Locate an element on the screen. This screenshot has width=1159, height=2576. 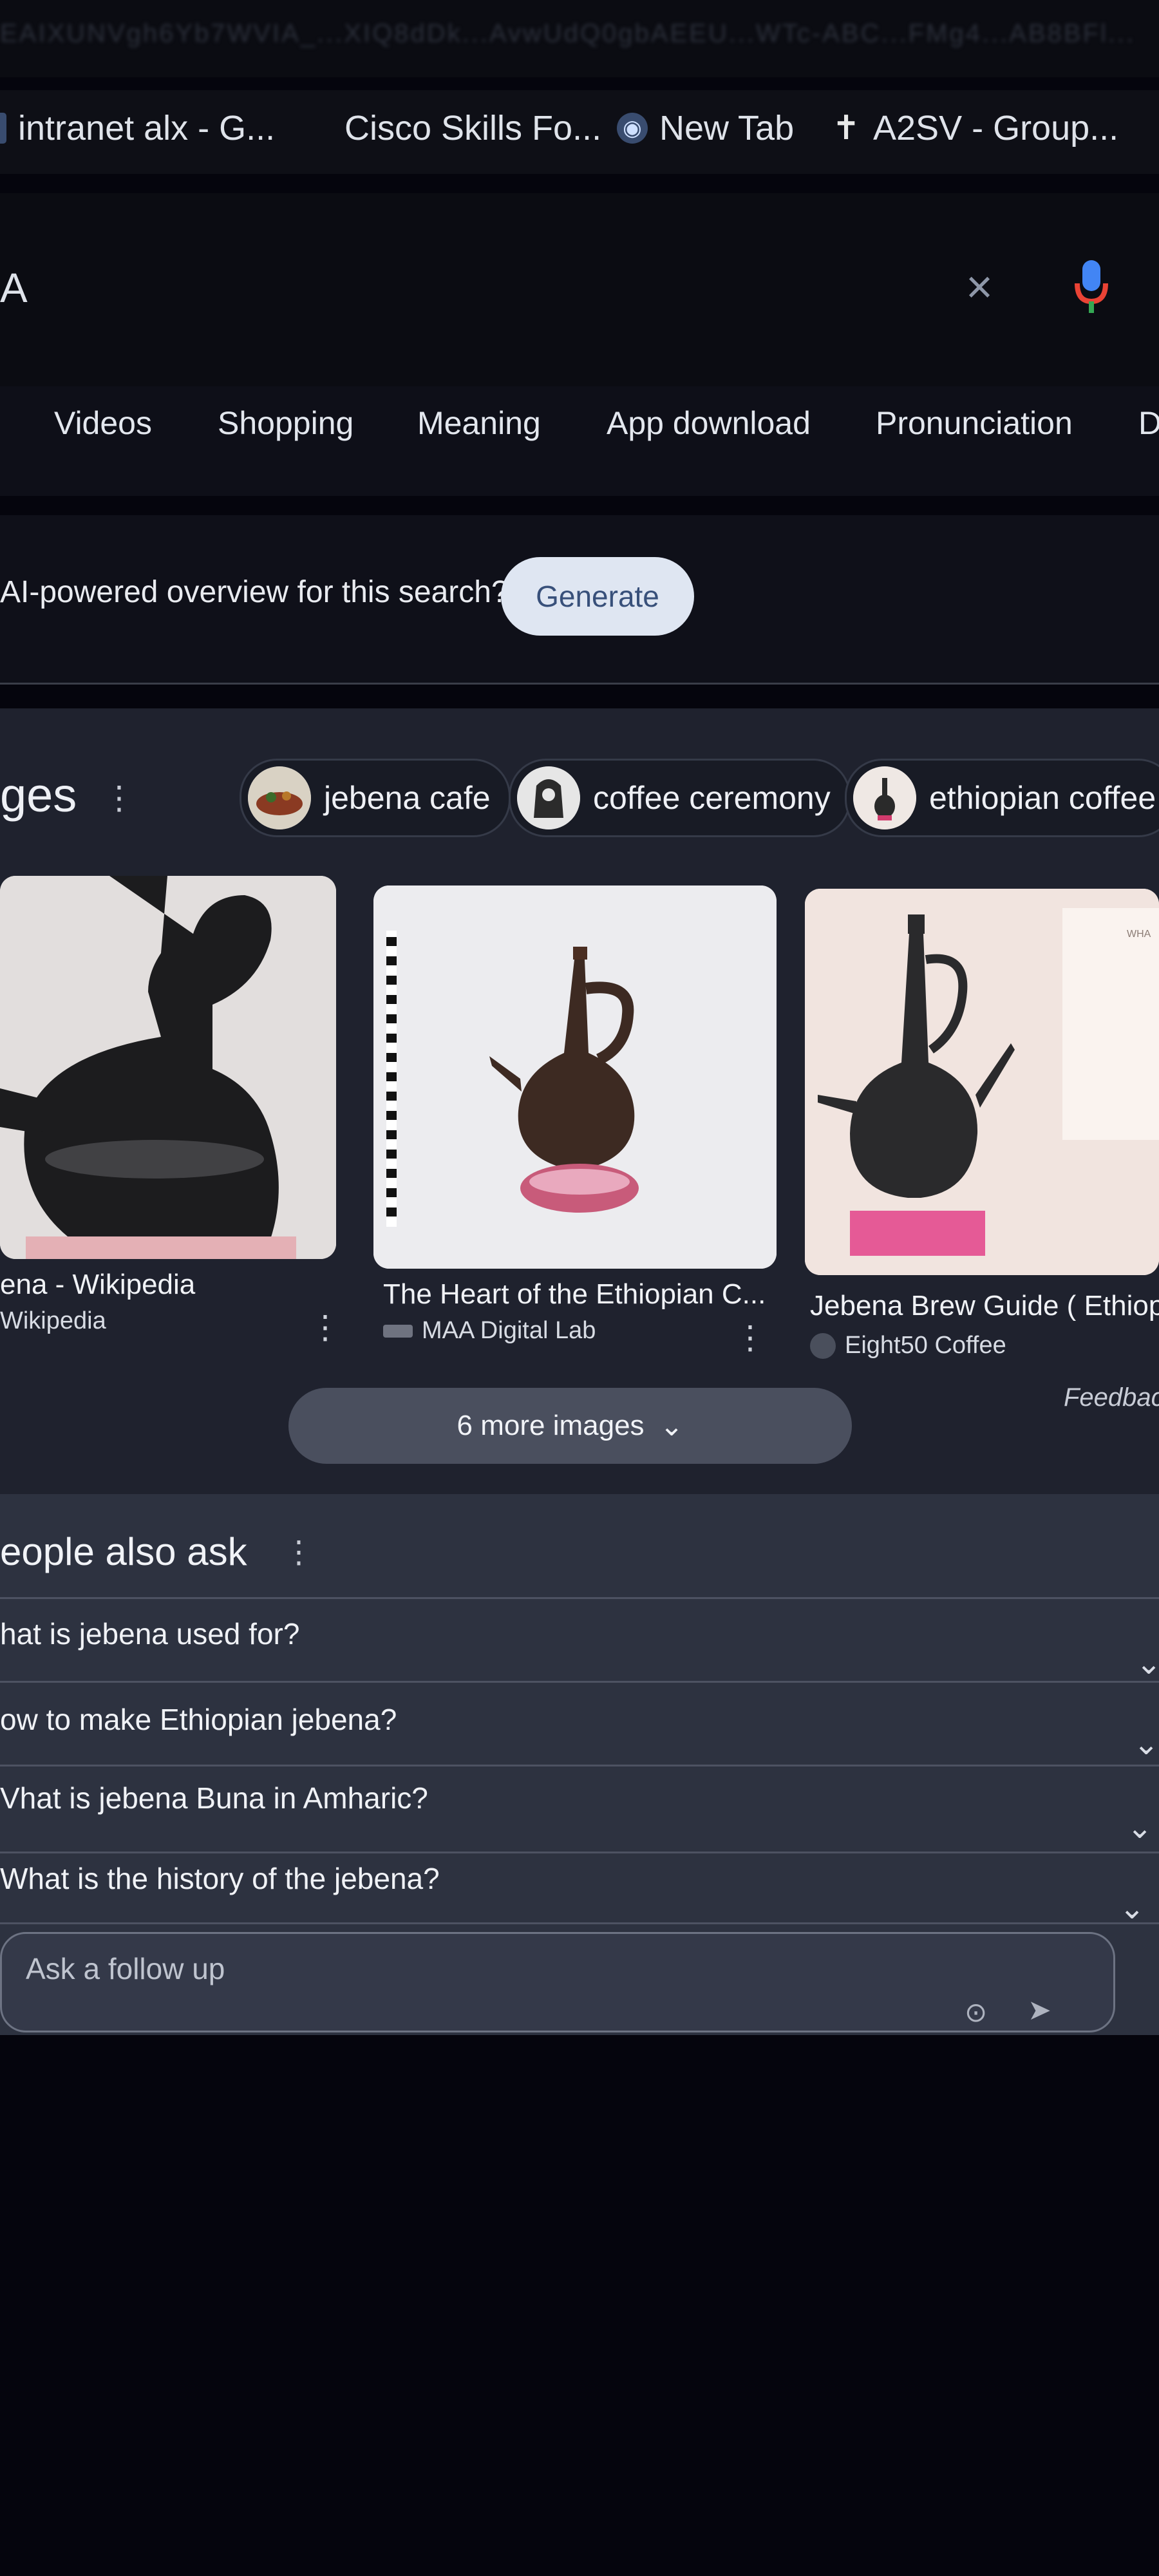
tab-app-download: App download is located at coordinates (709, 423).